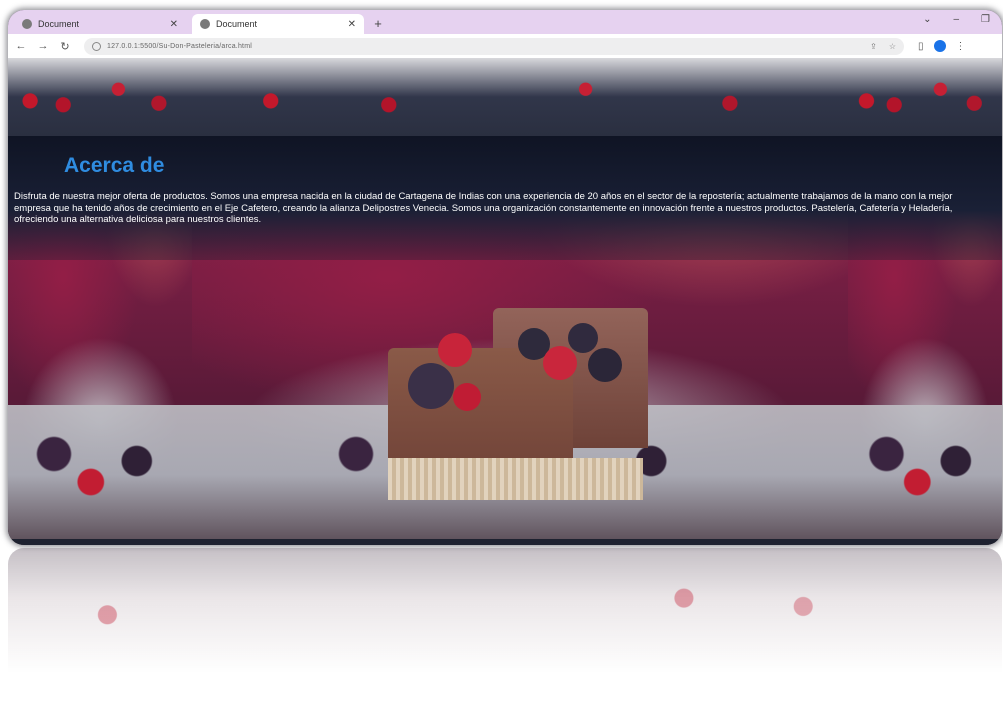 Image resolution: width=1003 pixels, height=715 pixels. I want to click on omnibox-actions: ⇪ ☆, so click(883, 46).